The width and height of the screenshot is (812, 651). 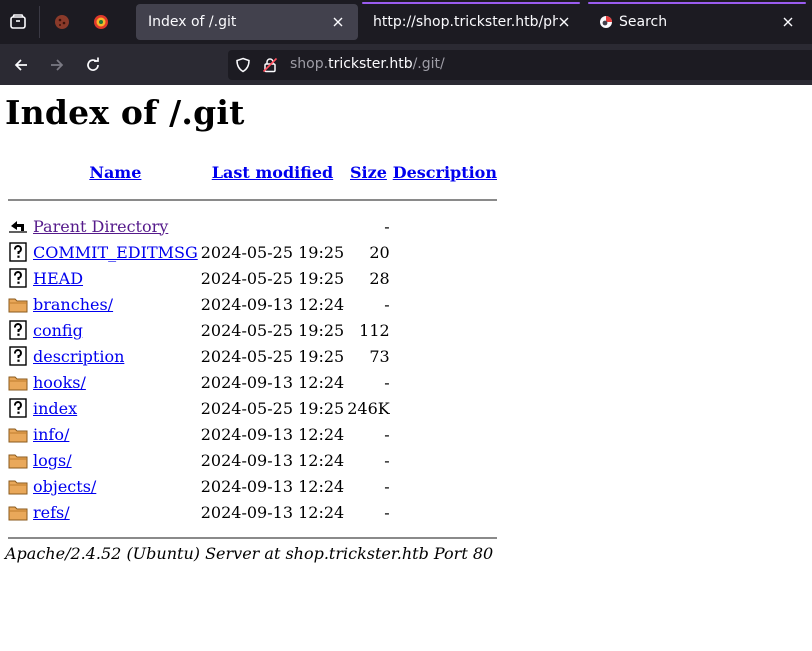 I want to click on name-cell: Parent Directory, so click(x=115, y=226).